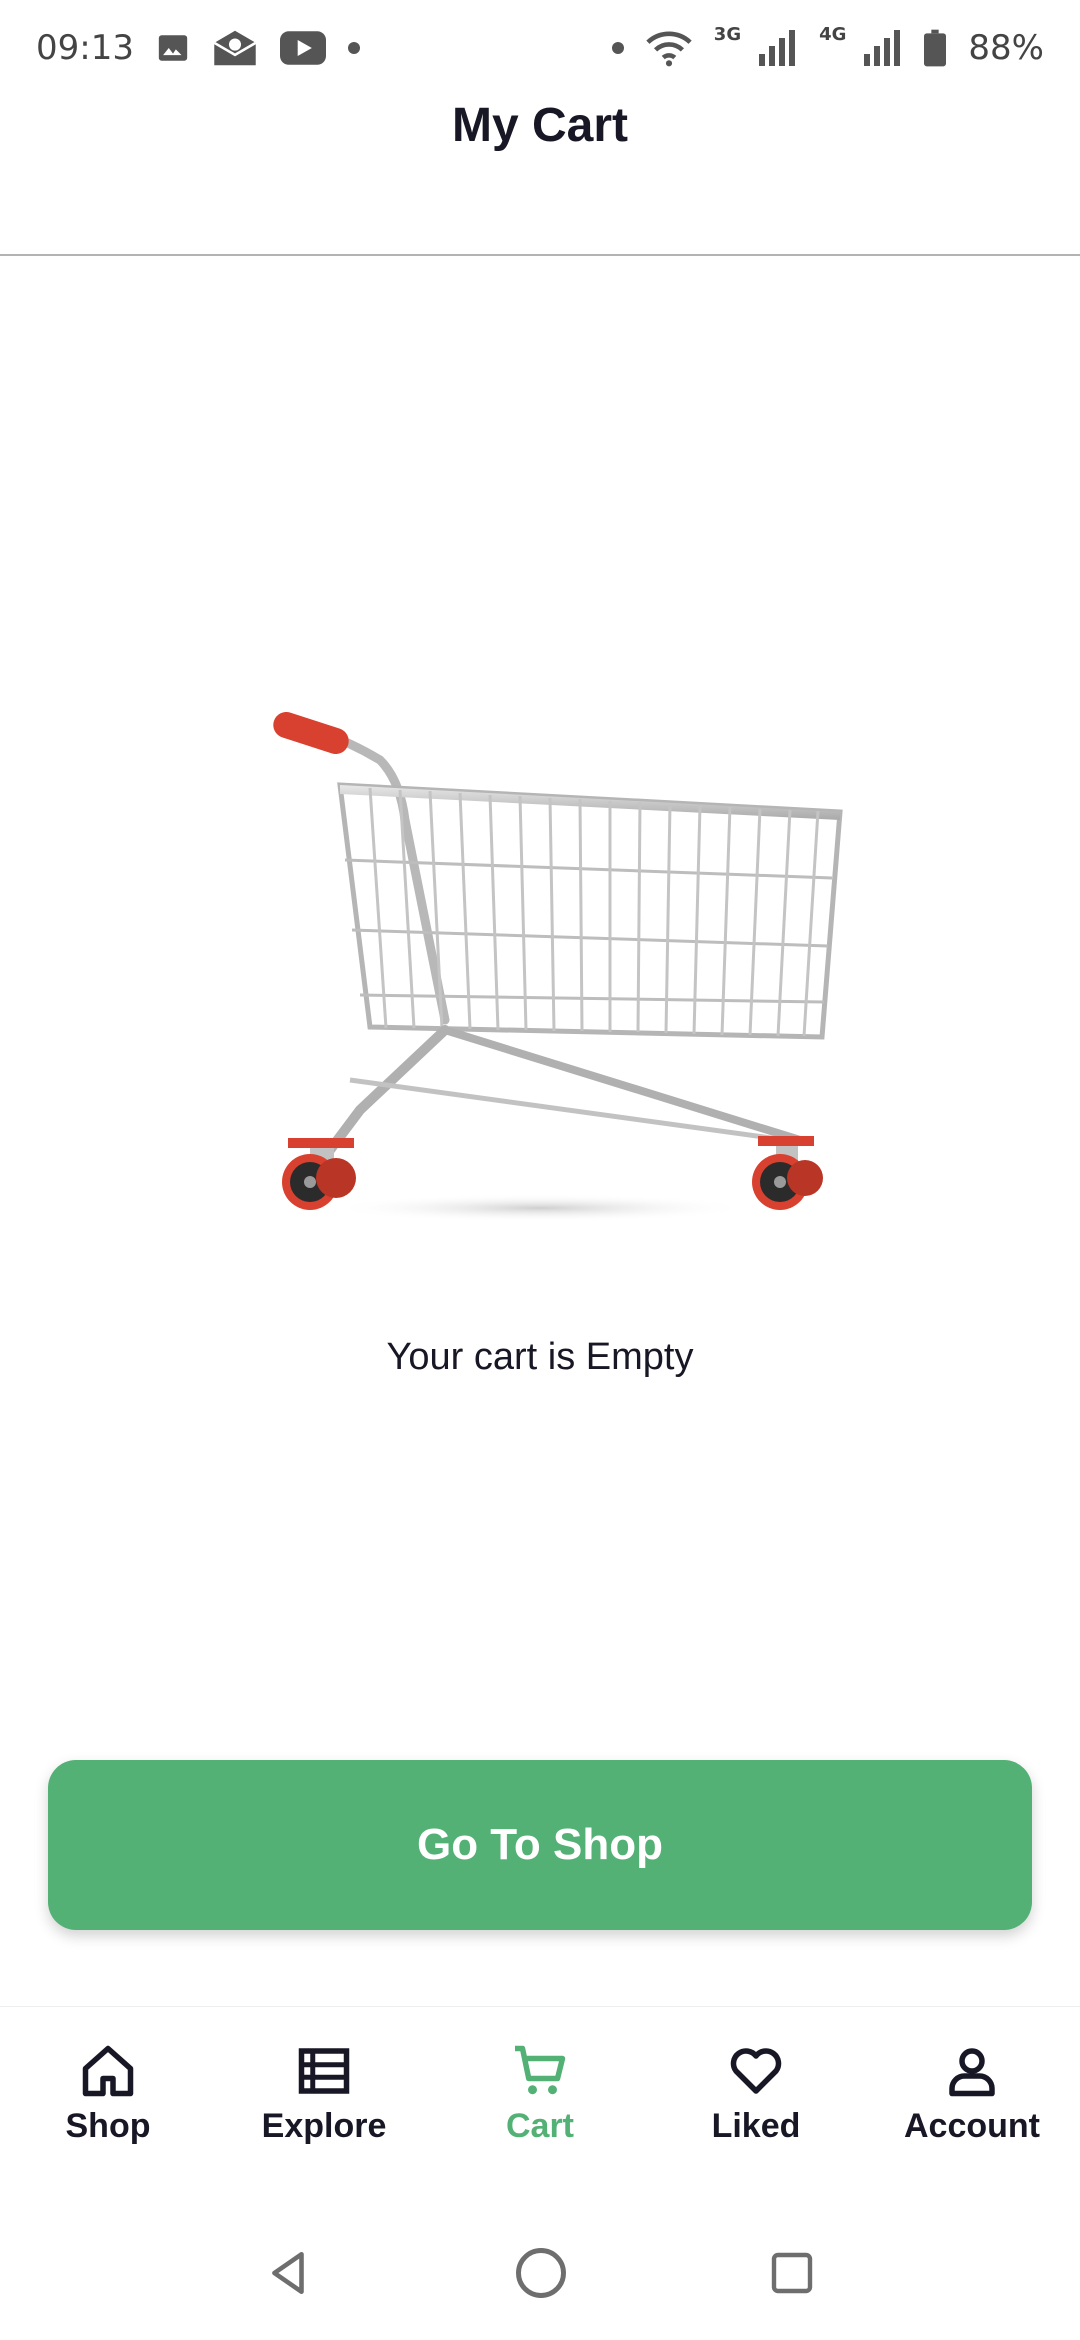 Image resolution: width=1080 pixels, height=2340 pixels. Describe the element at coordinates (972, 2072) in the screenshot. I see `person-icon` at that location.